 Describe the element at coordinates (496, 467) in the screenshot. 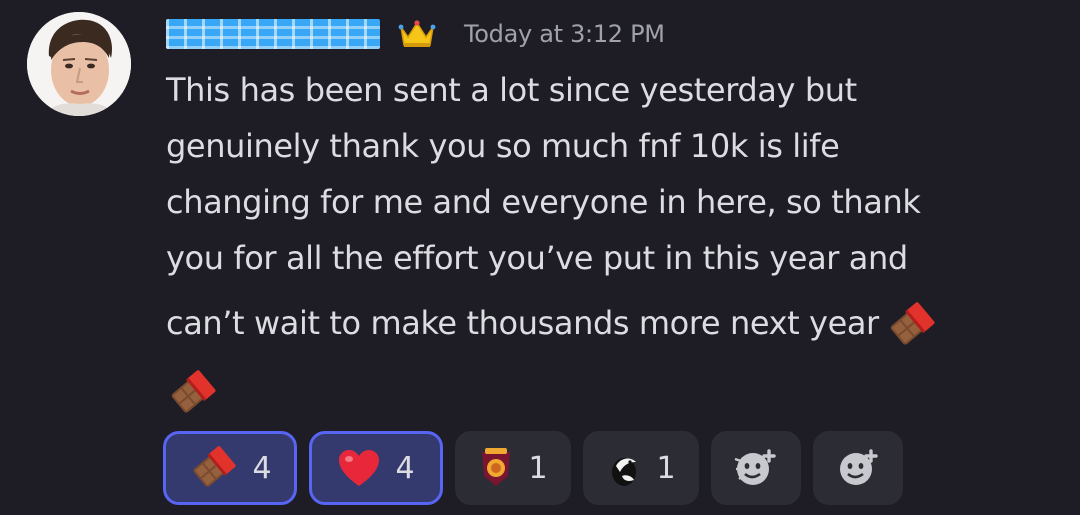

I see `lions-logo-icon` at that location.